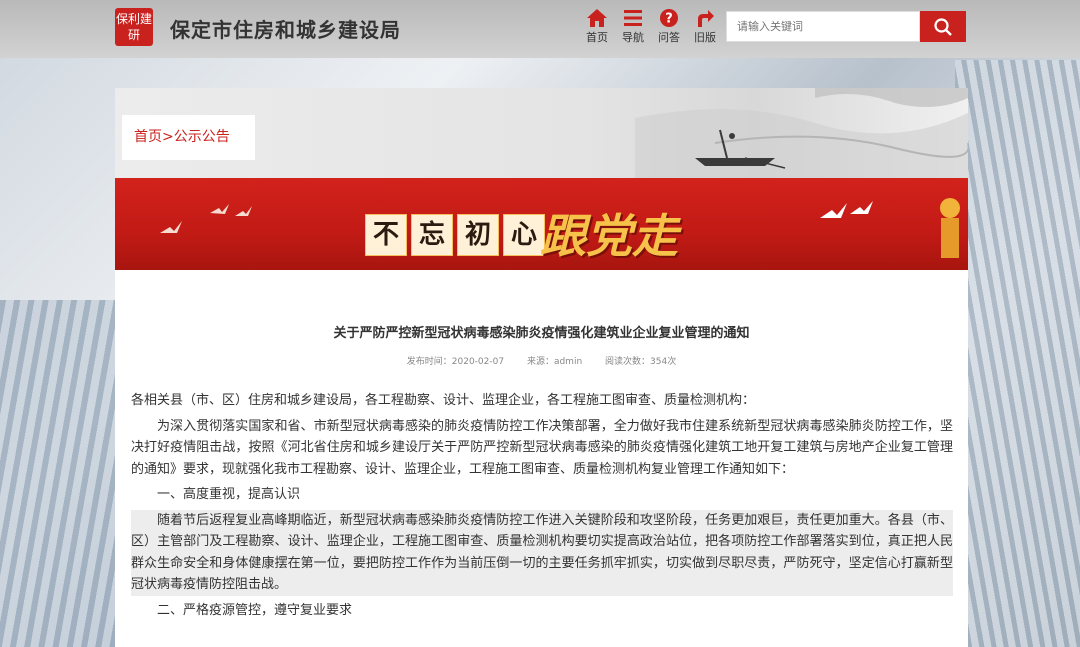  I want to click on site-logo: 保利建研, so click(134, 27).